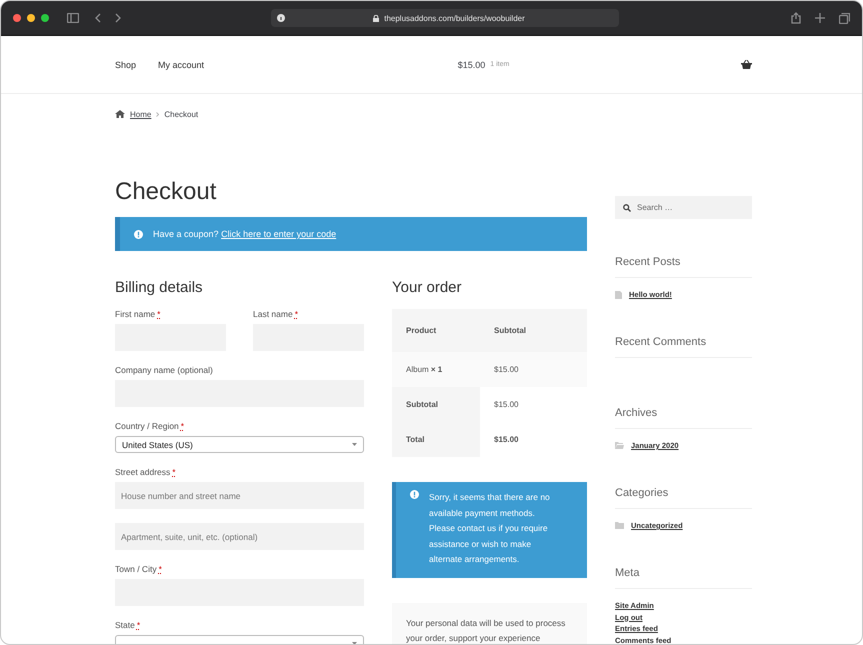  I want to click on close-window-button, so click(17, 18).